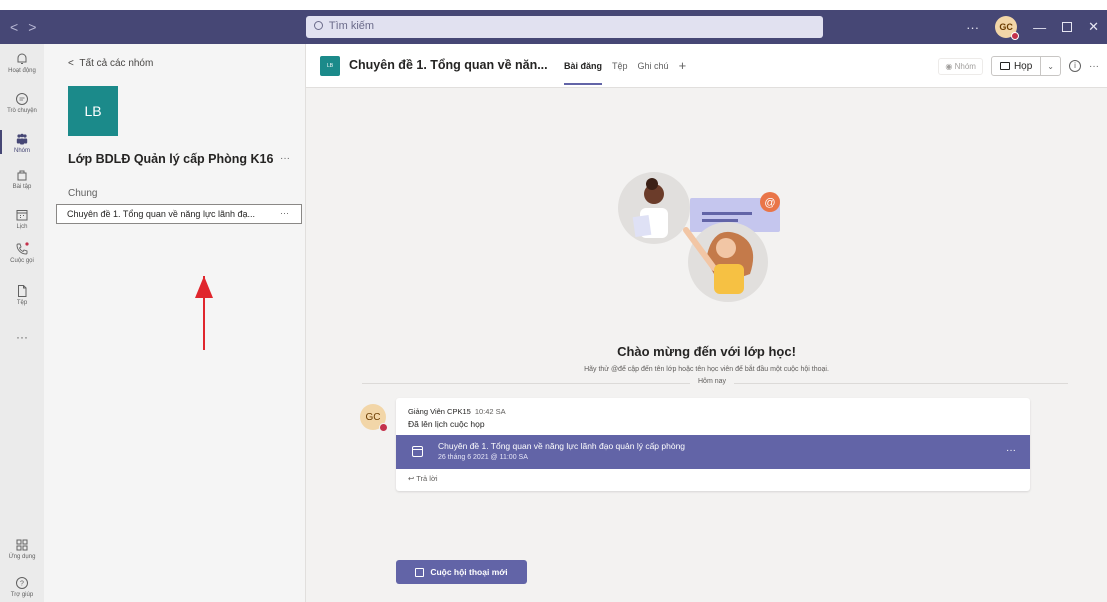  I want to click on date-divider-label: Hôm nay, so click(712, 381).